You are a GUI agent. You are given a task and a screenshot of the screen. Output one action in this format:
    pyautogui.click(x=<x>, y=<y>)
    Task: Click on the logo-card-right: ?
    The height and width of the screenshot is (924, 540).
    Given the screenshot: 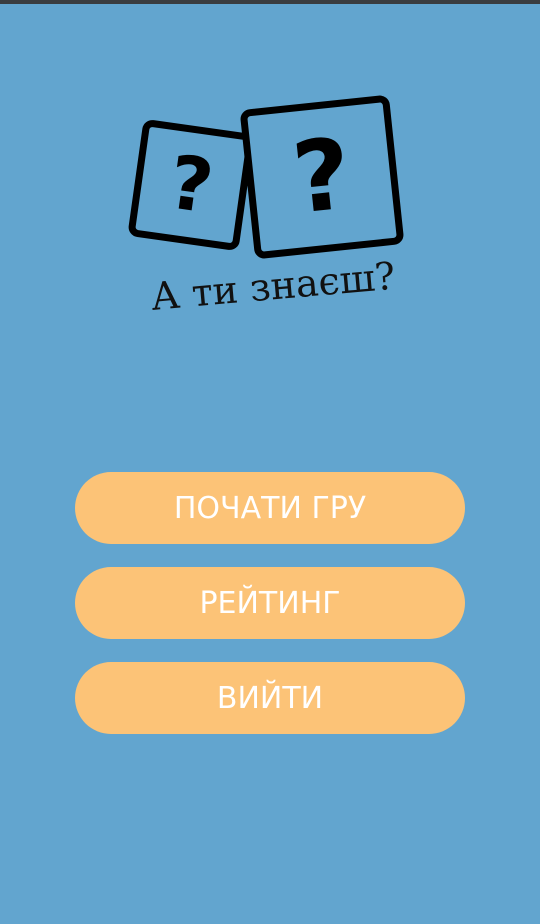 What is the action you would take?
    pyautogui.click(x=322, y=177)
    